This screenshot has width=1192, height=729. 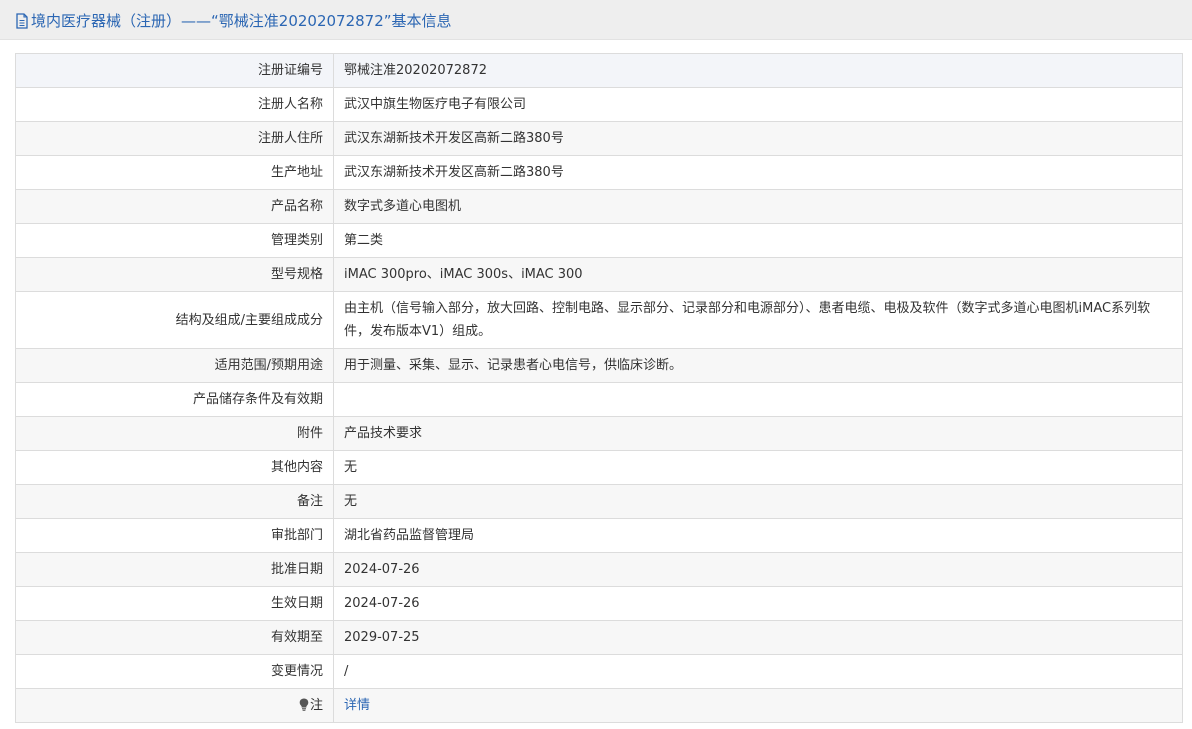 I want to click on field-value: iMAC 300pro、iMAC 300s、iMAC 300, so click(x=758, y=274).